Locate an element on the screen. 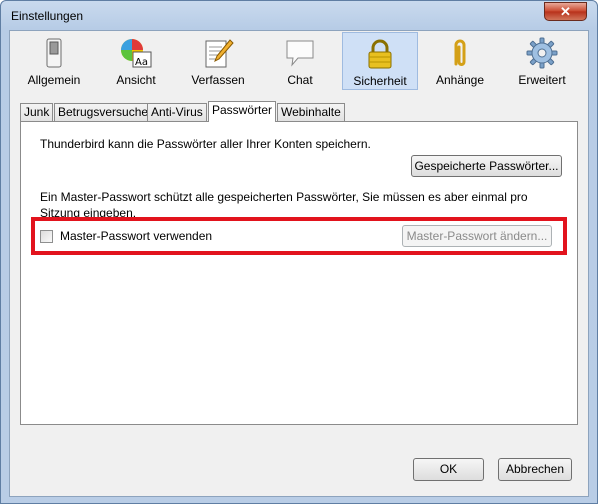 This screenshot has width=598, height=504. ok-button: OK is located at coordinates (448, 469).